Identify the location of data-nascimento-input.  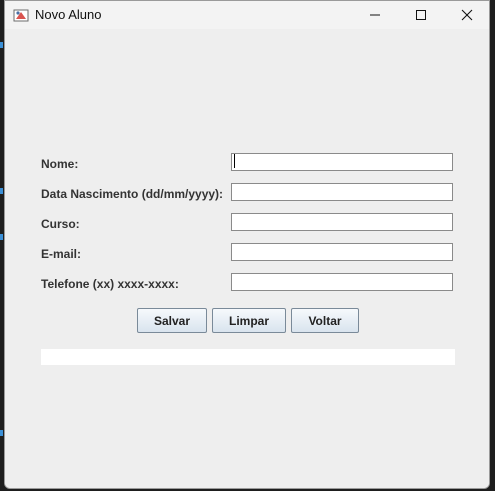
(342, 192).